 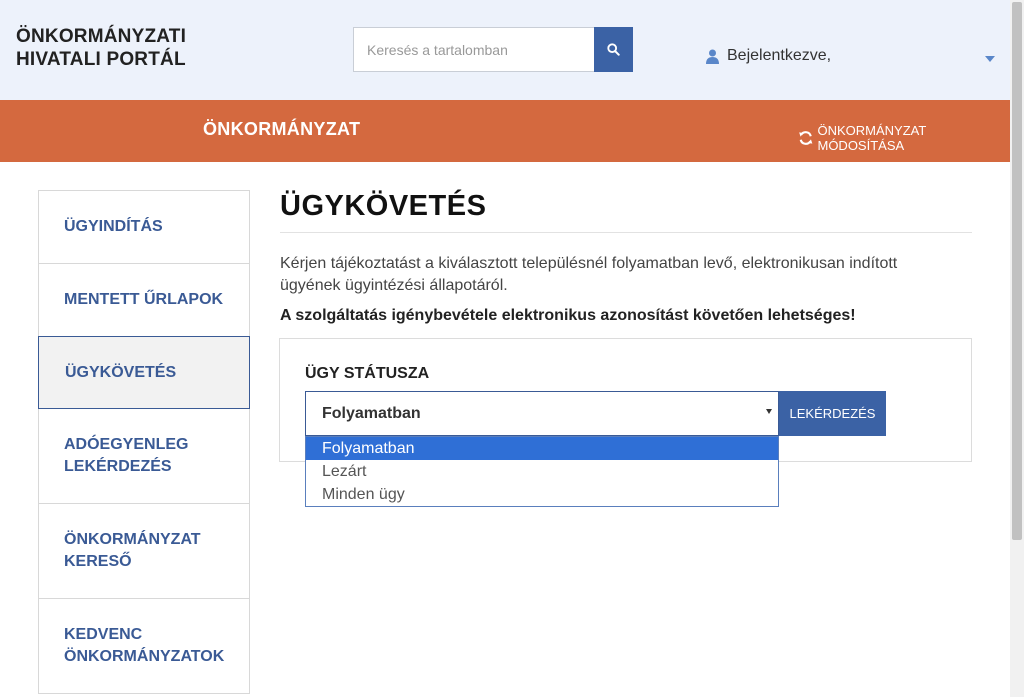 What do you see at coordinates (769, 411) in the screenshot?
I see `select-arrow-icon` at bounding box center [769, 411].